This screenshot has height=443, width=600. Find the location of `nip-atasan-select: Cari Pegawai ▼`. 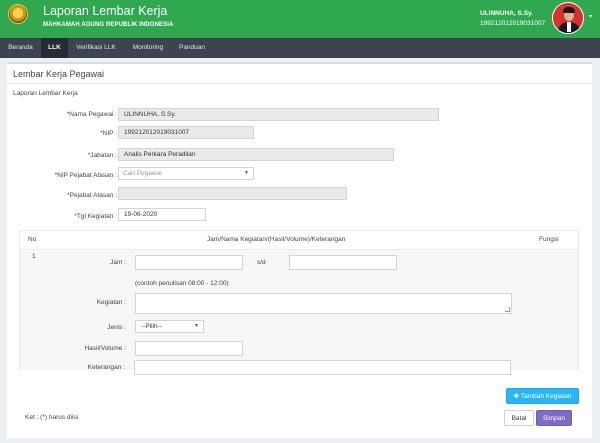

nip-atasan-select: Cari Pegawai ▼ is located at coordinates (186, 173).